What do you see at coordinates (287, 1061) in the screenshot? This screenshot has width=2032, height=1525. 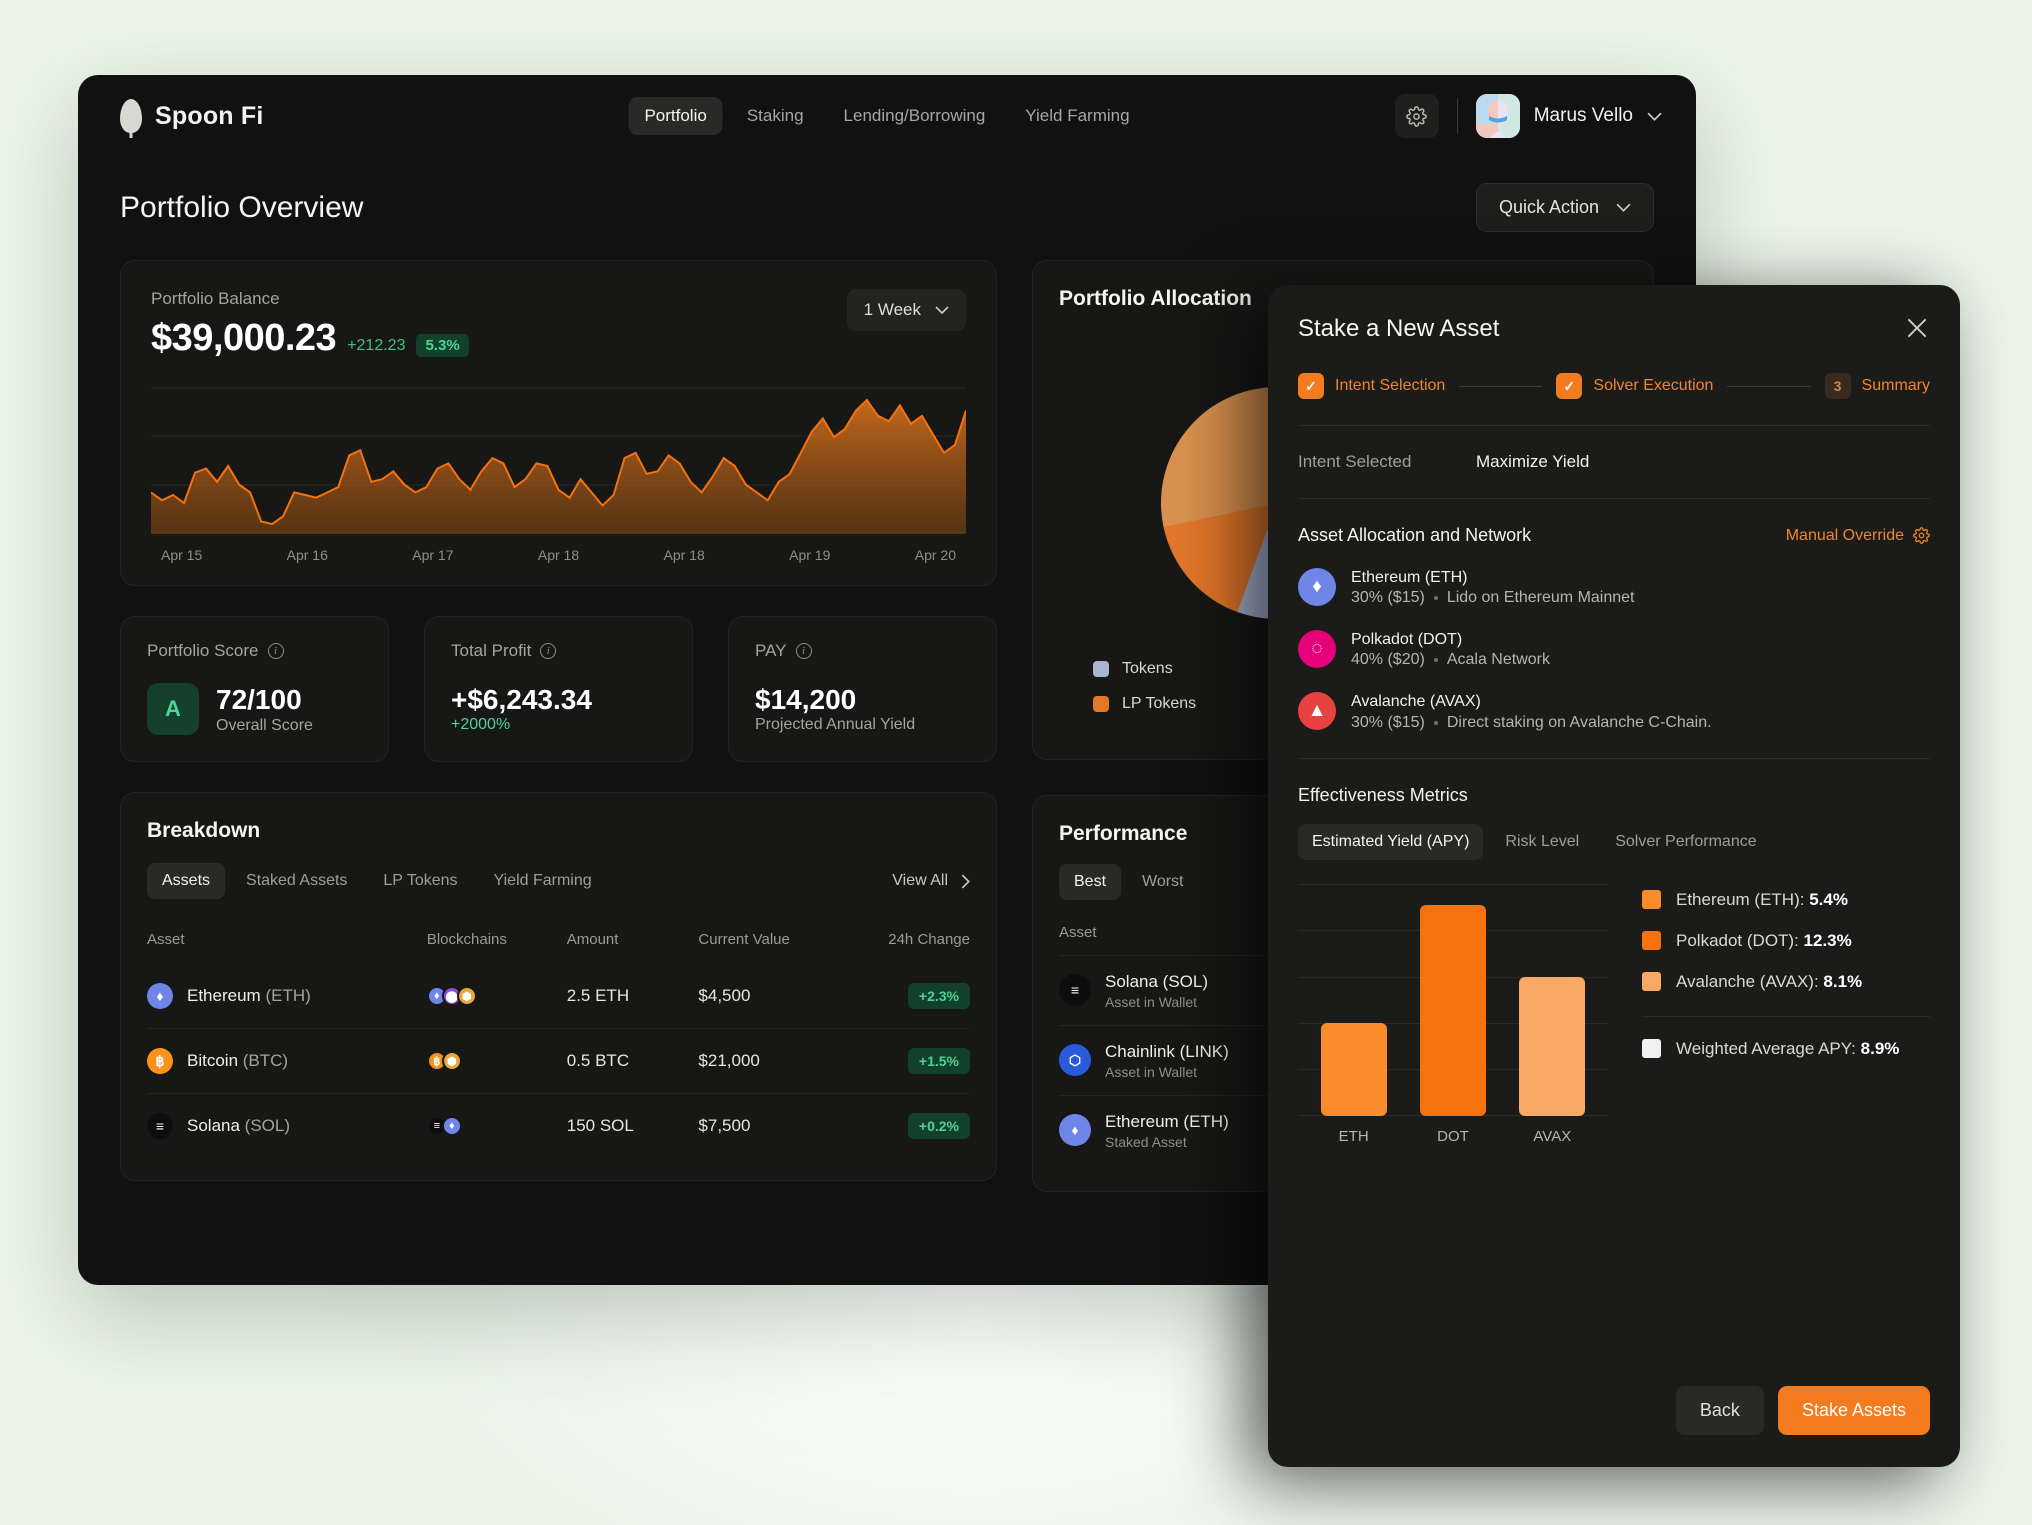 I see `cell-asset: ฿ Bitcoin (BTC)` at bounding box center [287, 1061].